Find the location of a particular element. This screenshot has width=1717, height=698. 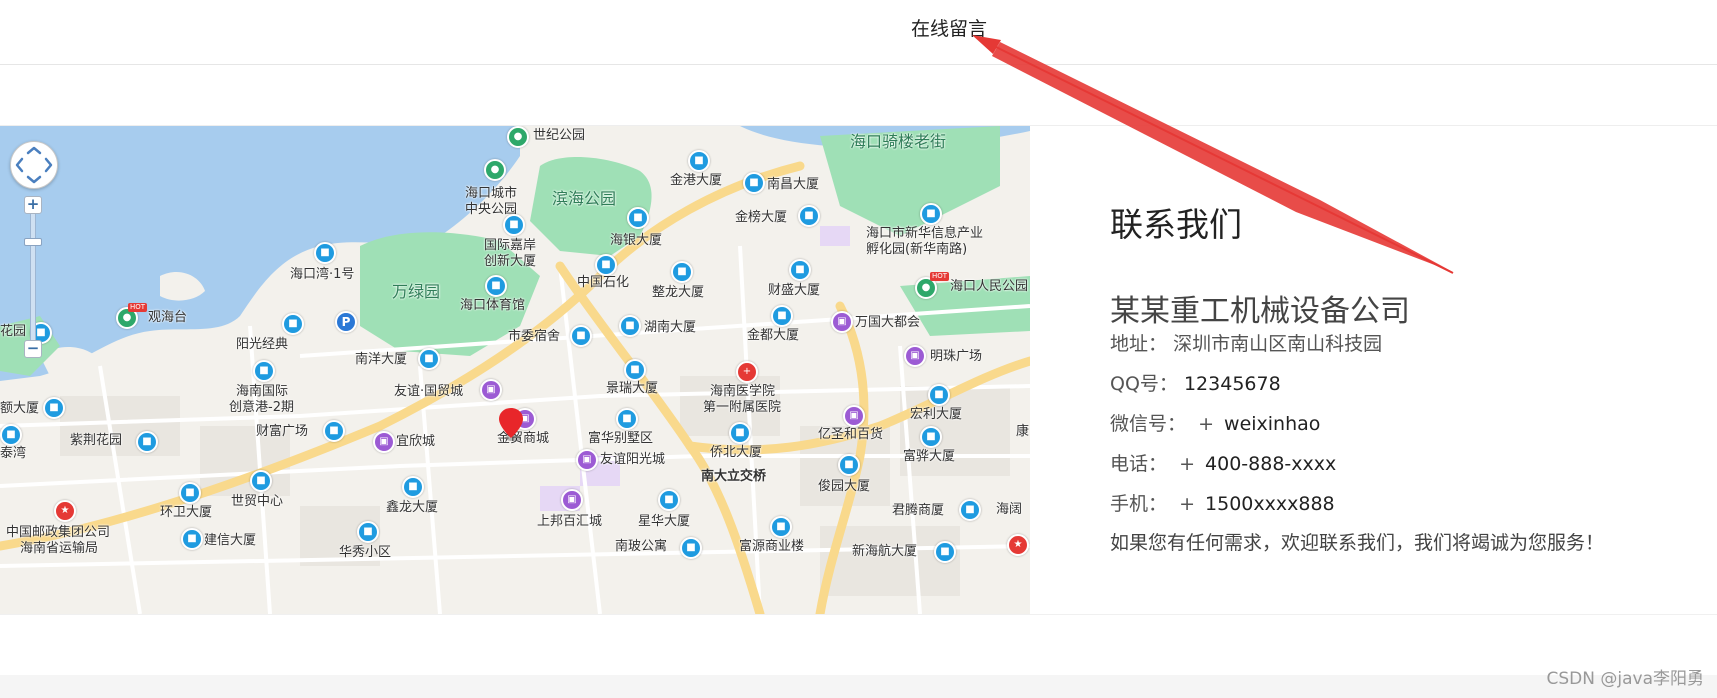

zoom-track is located at coordinates (33, 277).